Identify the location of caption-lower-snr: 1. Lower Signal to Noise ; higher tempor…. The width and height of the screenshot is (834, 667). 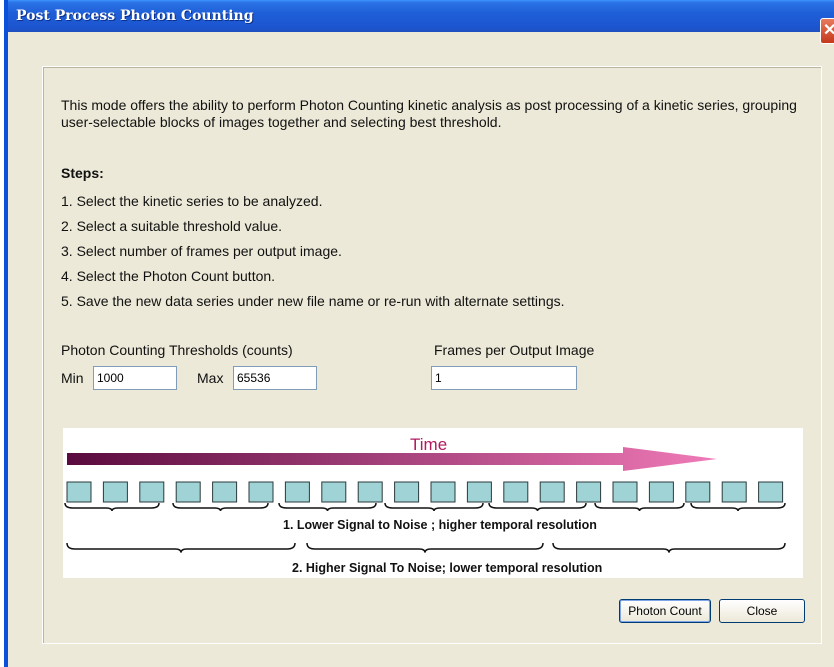
(440, 525).